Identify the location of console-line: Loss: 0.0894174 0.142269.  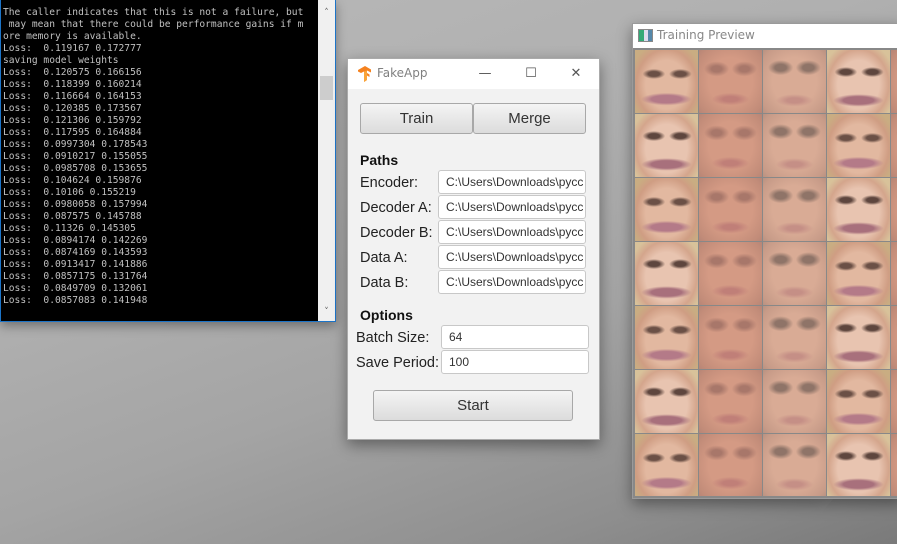
(75, 240).